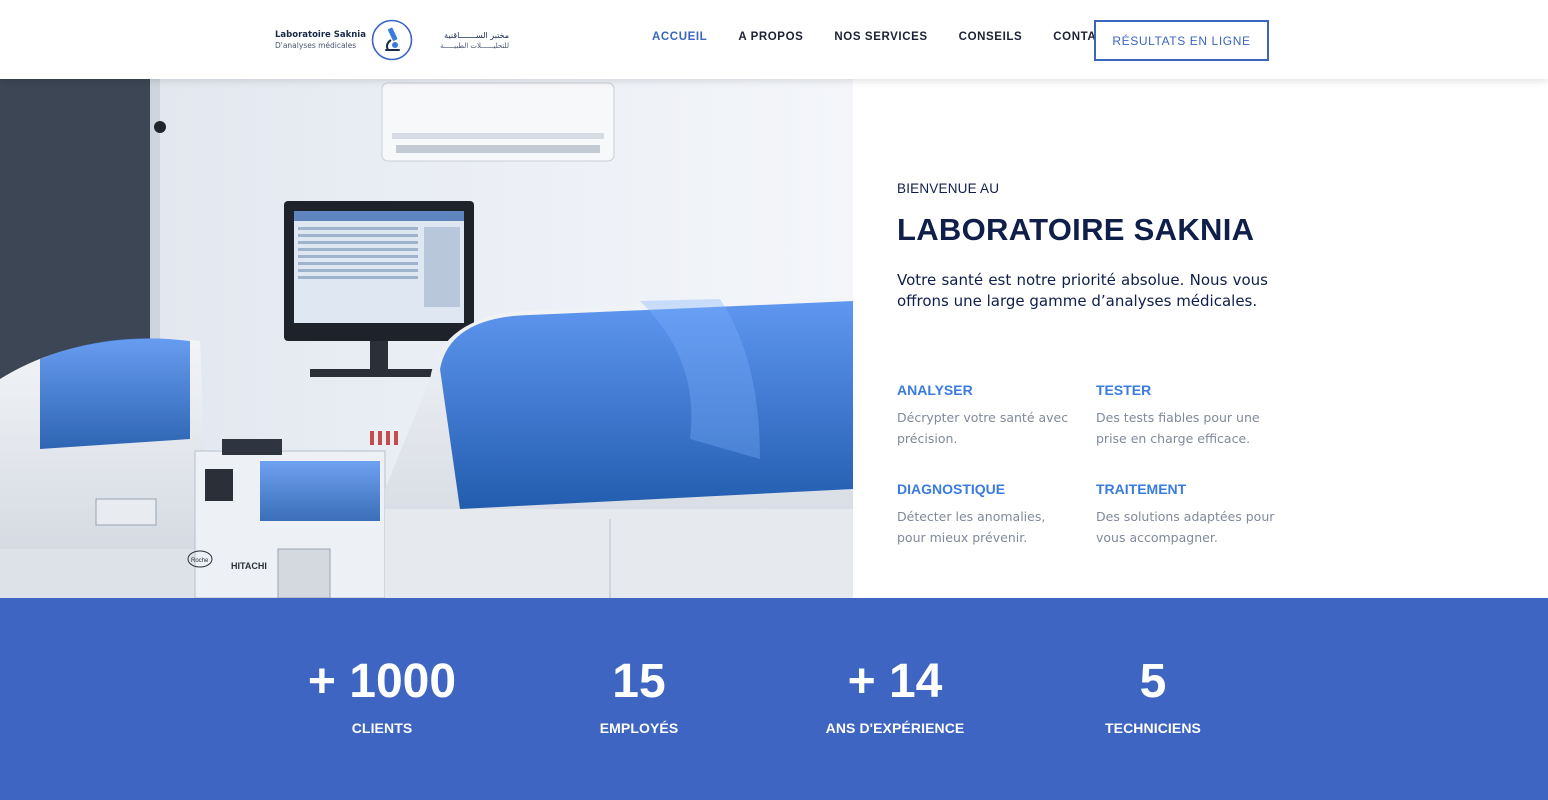 This screenshot has width=1548, height=800. What do you see at coordinates (1076, 229) in the screenshot?
I see `hero-title: LABORATOIRE SAKNIA` at bounding box center [1076, 229].